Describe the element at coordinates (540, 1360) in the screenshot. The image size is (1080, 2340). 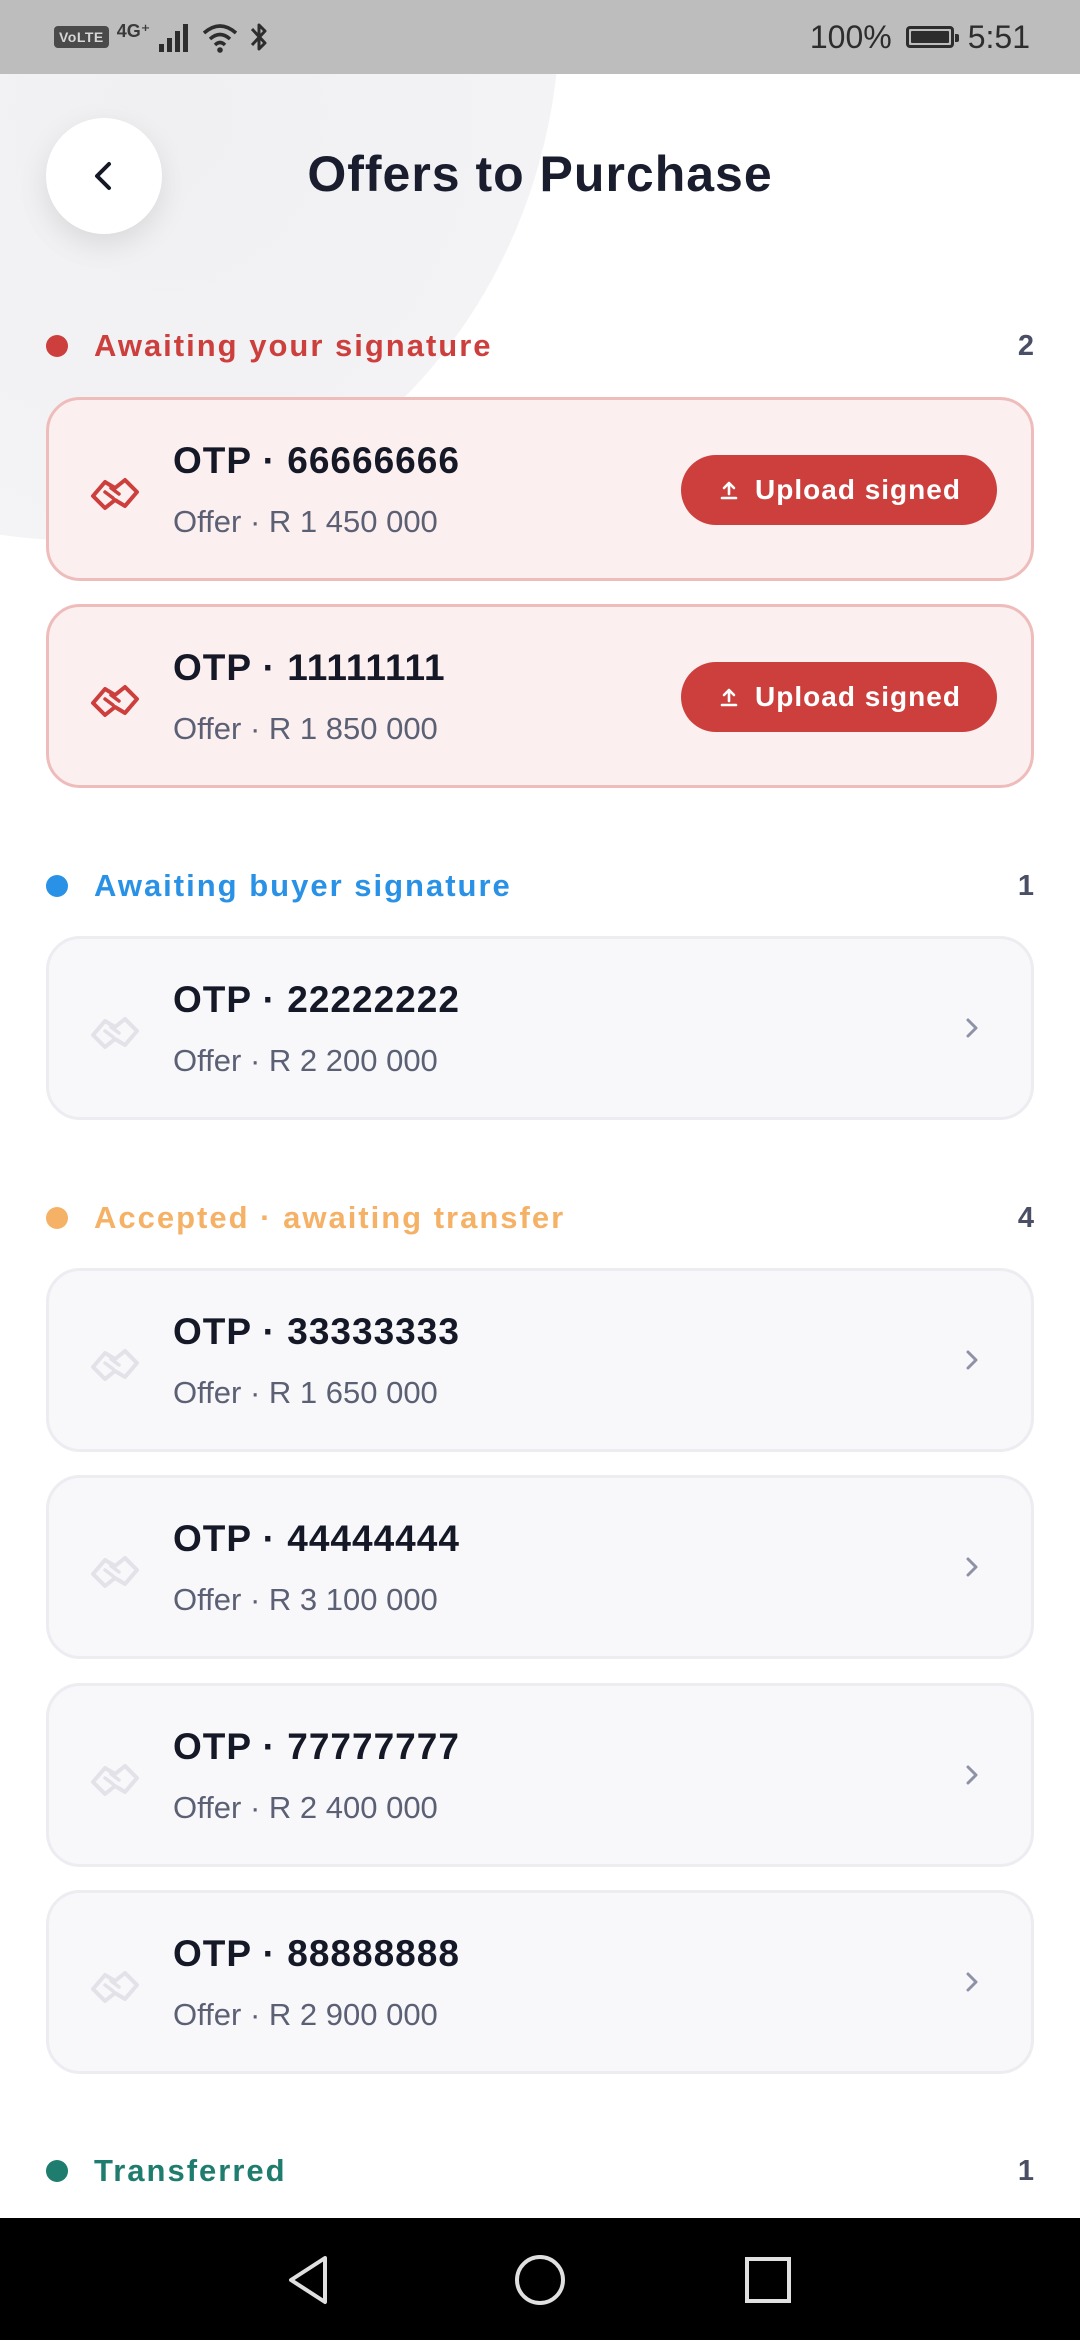
I see `otp-card: OTP · 33333333 Offer · R 1 650 000` at that location.